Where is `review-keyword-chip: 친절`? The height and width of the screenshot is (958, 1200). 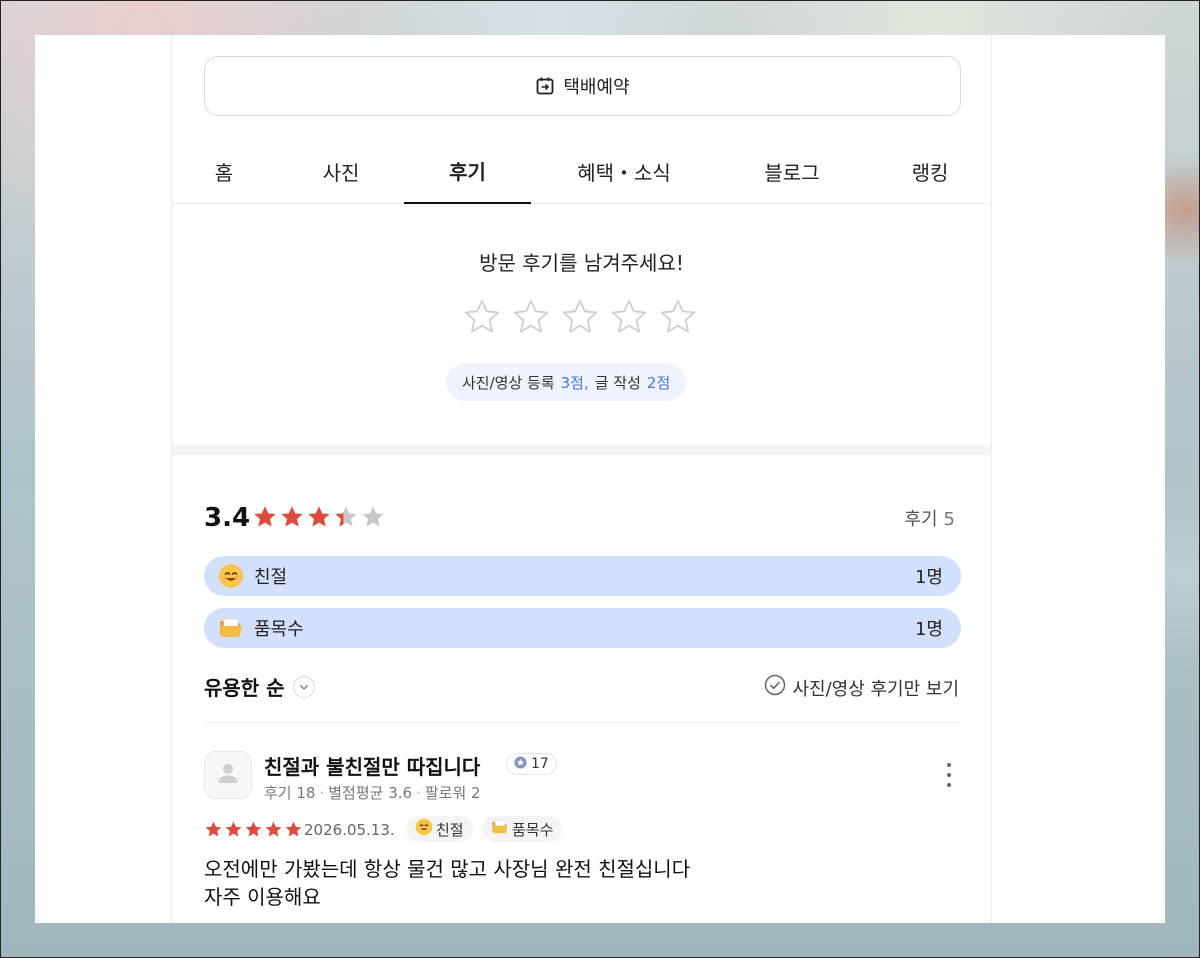 review-keyword-chip: 친절 is located at coordinates (439, 829).